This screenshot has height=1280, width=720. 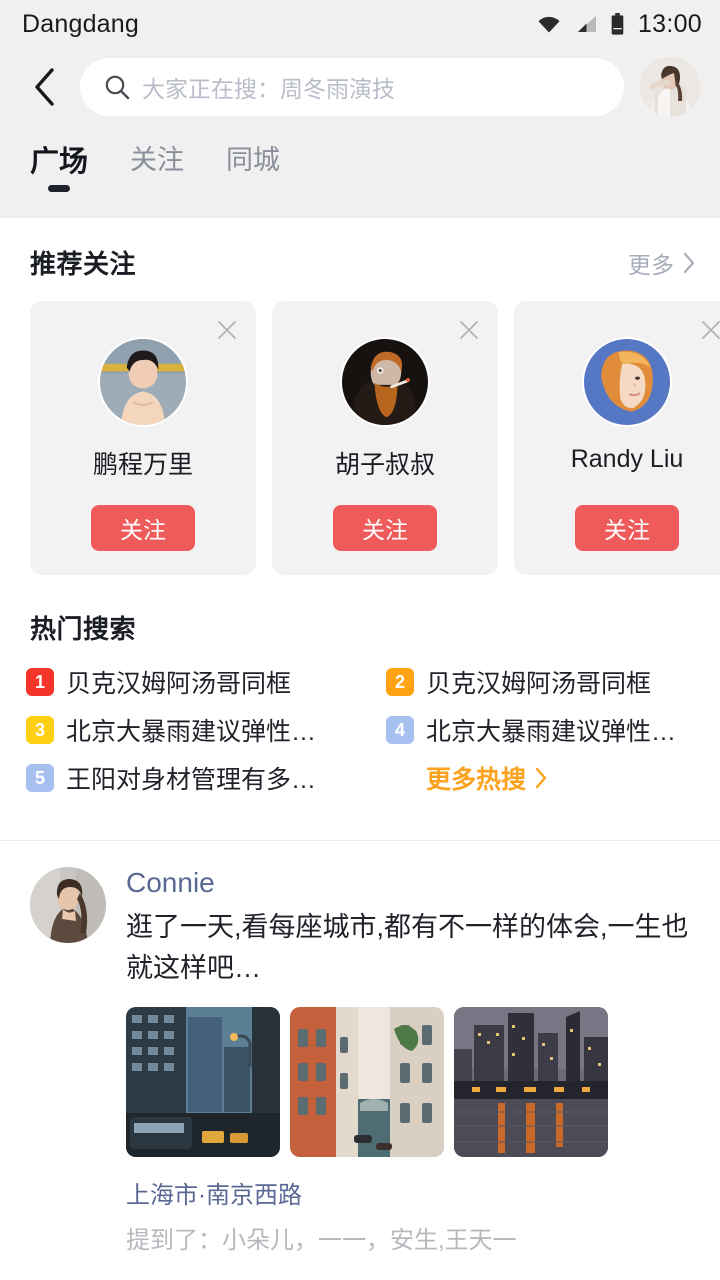 I want to click on waterfront-skyline-photo, so click(x=531, y=1082).